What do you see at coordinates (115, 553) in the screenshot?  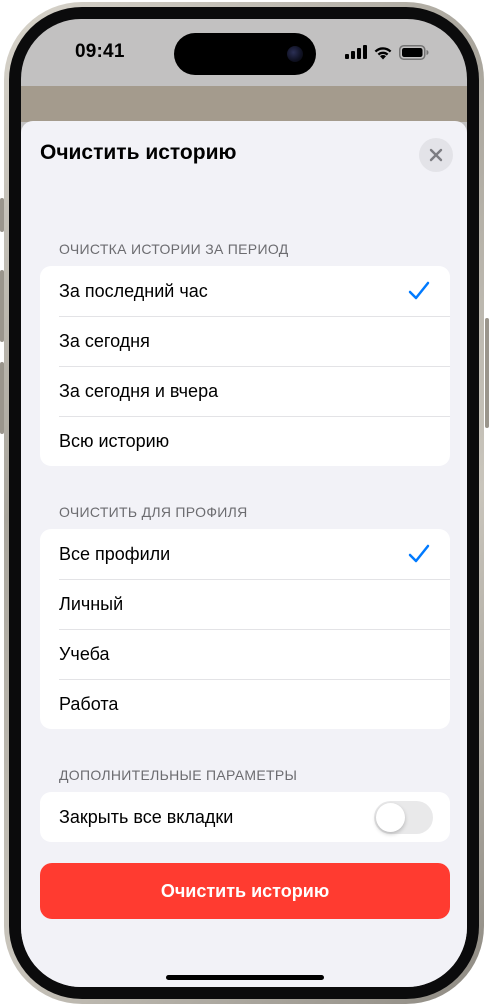 I see `option-label: Все профили` at bounding box center [115, 553].